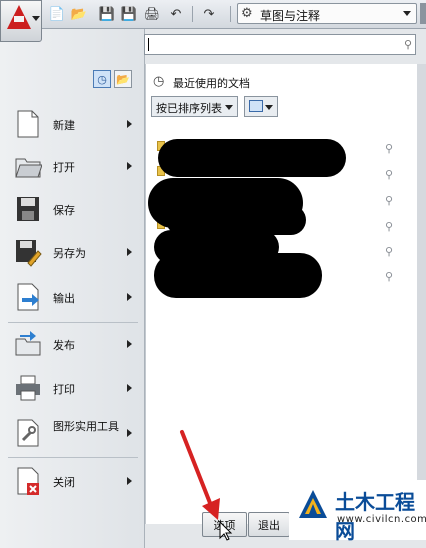 The height and width of the screenshot is (548, 426). I want to click on menu-item-drawing-utilities: 图形实用工具, so click(73, 434).